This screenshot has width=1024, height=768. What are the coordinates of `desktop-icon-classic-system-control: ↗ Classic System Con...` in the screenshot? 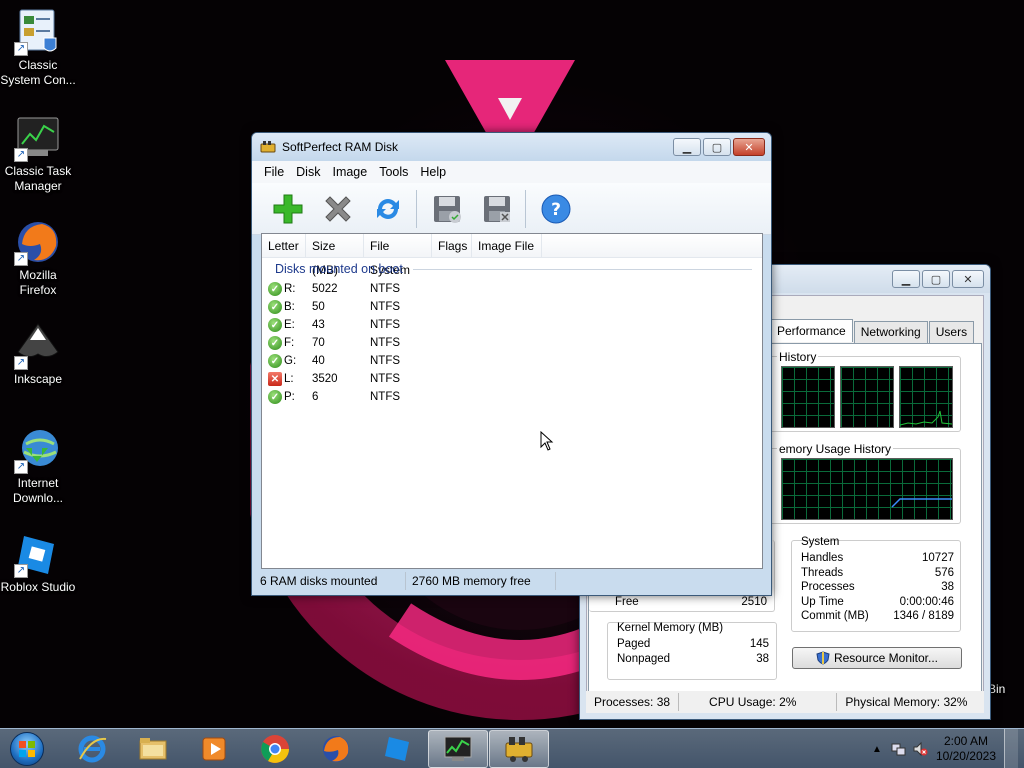 It's located at (38, 48).